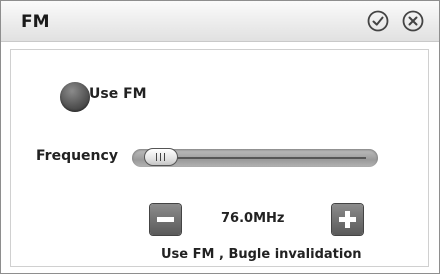  Describe the element at coordinates (261, 254) in the screenshot. I see `status-text: Use FM , Bugle invalidation` at that location.